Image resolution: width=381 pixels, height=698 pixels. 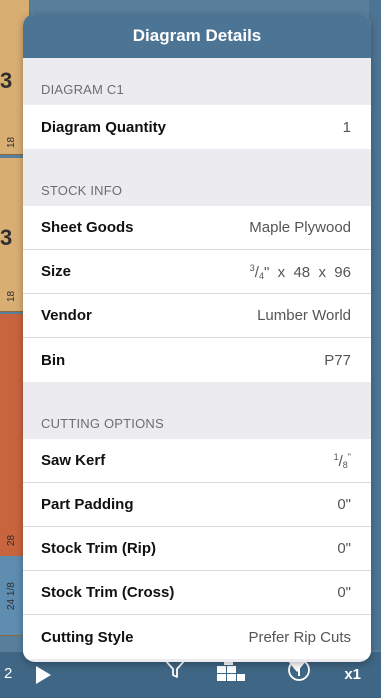 What do you see at coordinates (197, 505) in the screenshot?
I see `part-padding-row: Part Padding 0"` at bounding box center [197, 505].